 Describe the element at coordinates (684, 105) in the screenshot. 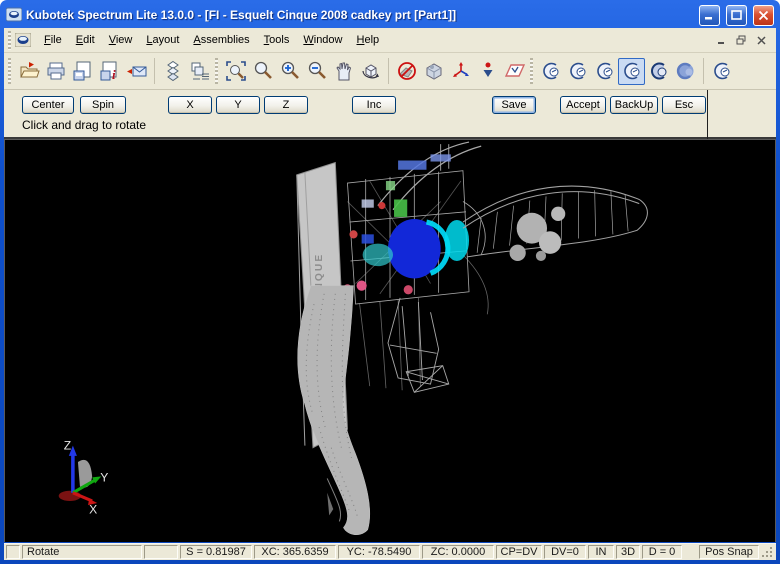

I see `esc-button: Esc` at that location.